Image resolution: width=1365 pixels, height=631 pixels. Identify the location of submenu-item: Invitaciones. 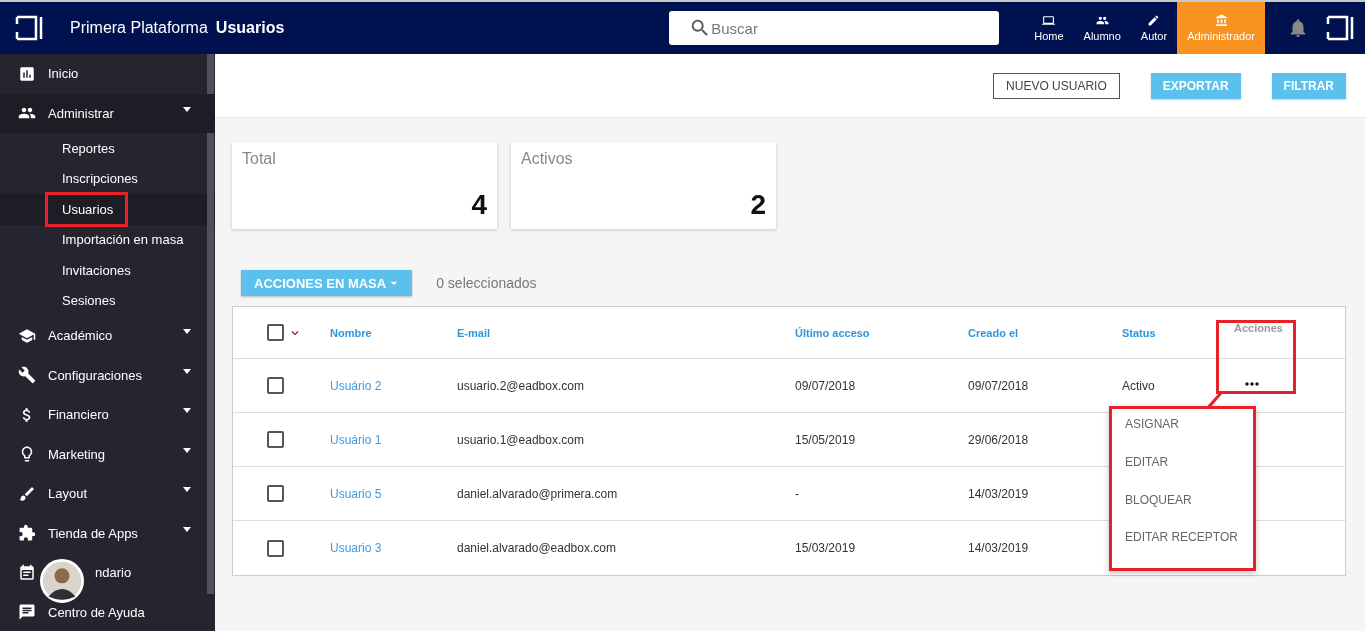
(100, 270).